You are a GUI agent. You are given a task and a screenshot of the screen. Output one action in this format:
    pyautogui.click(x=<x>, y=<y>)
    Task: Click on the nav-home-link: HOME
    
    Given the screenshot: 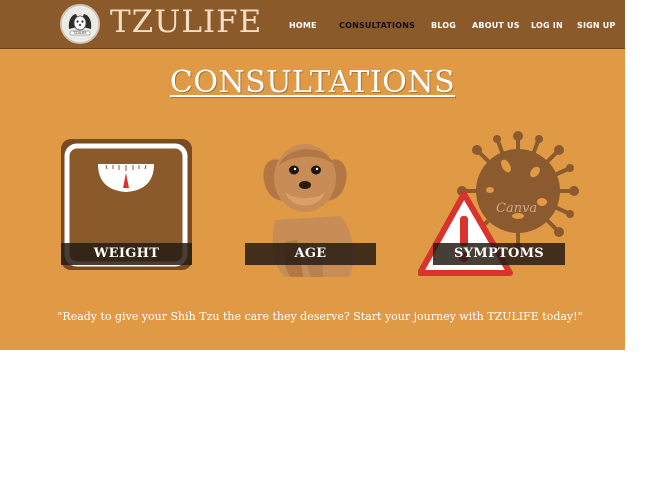 What is the action you would take?
    pyautogui.click(x=303, y=25)
    